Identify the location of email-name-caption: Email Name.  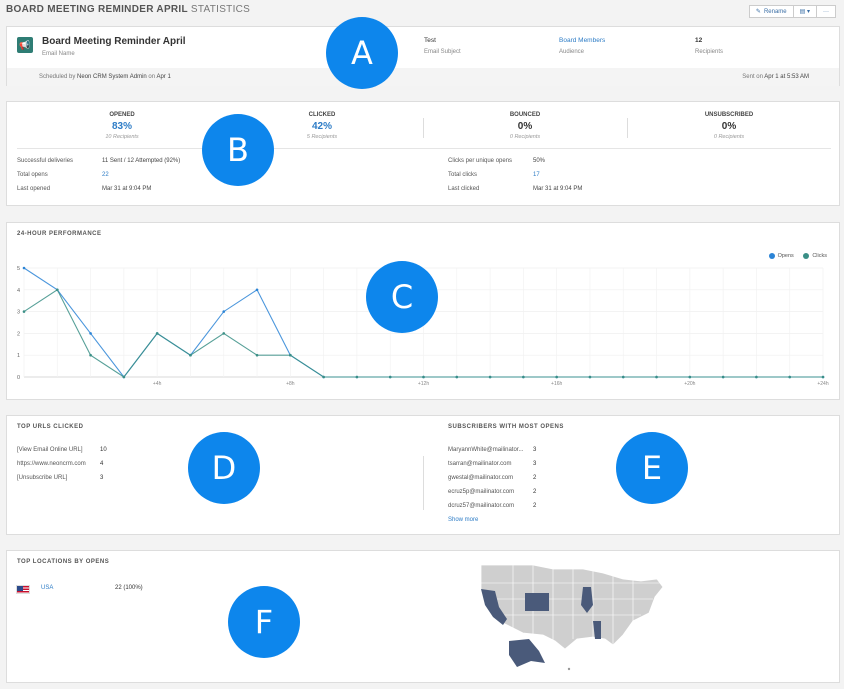
(58, 54).